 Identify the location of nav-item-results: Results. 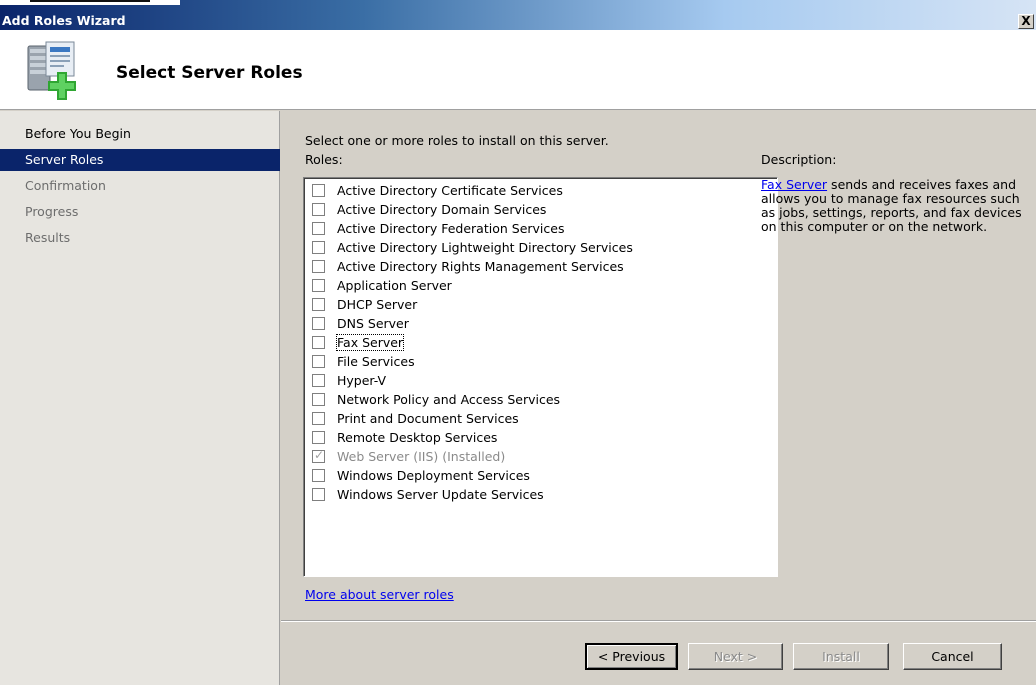
(48, 237).